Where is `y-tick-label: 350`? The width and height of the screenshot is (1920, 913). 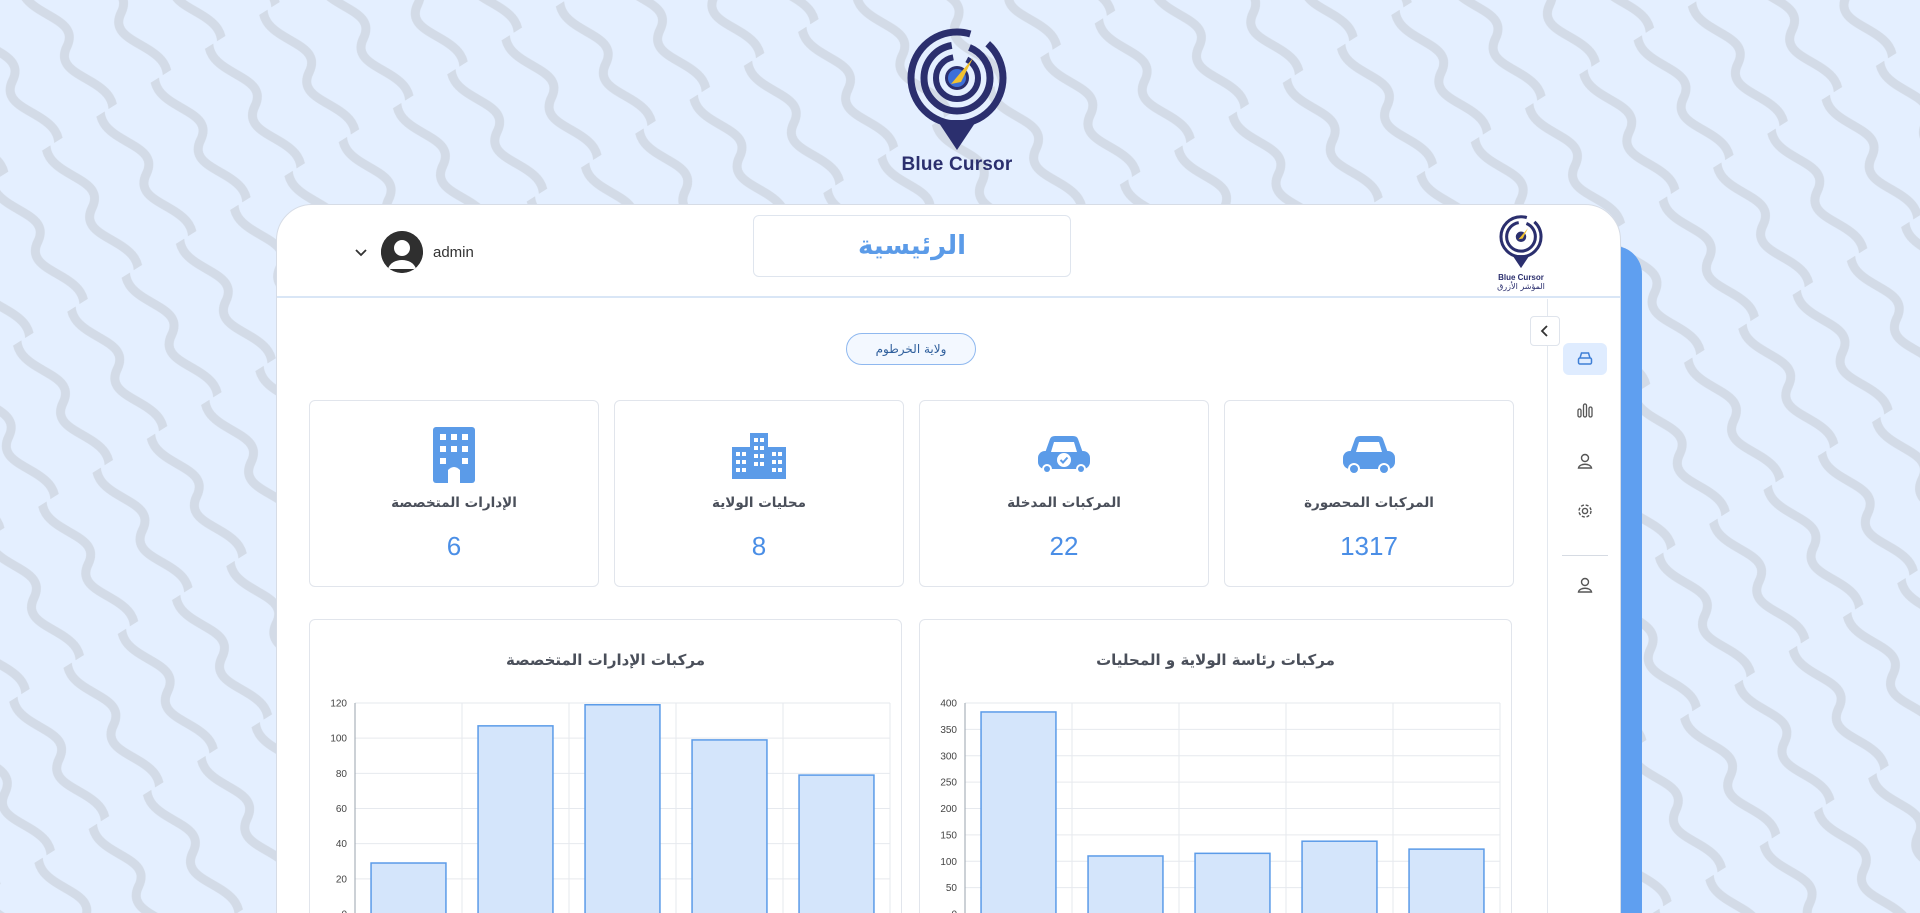
y-tick-label: 350 is located at coordinates (948, 730).